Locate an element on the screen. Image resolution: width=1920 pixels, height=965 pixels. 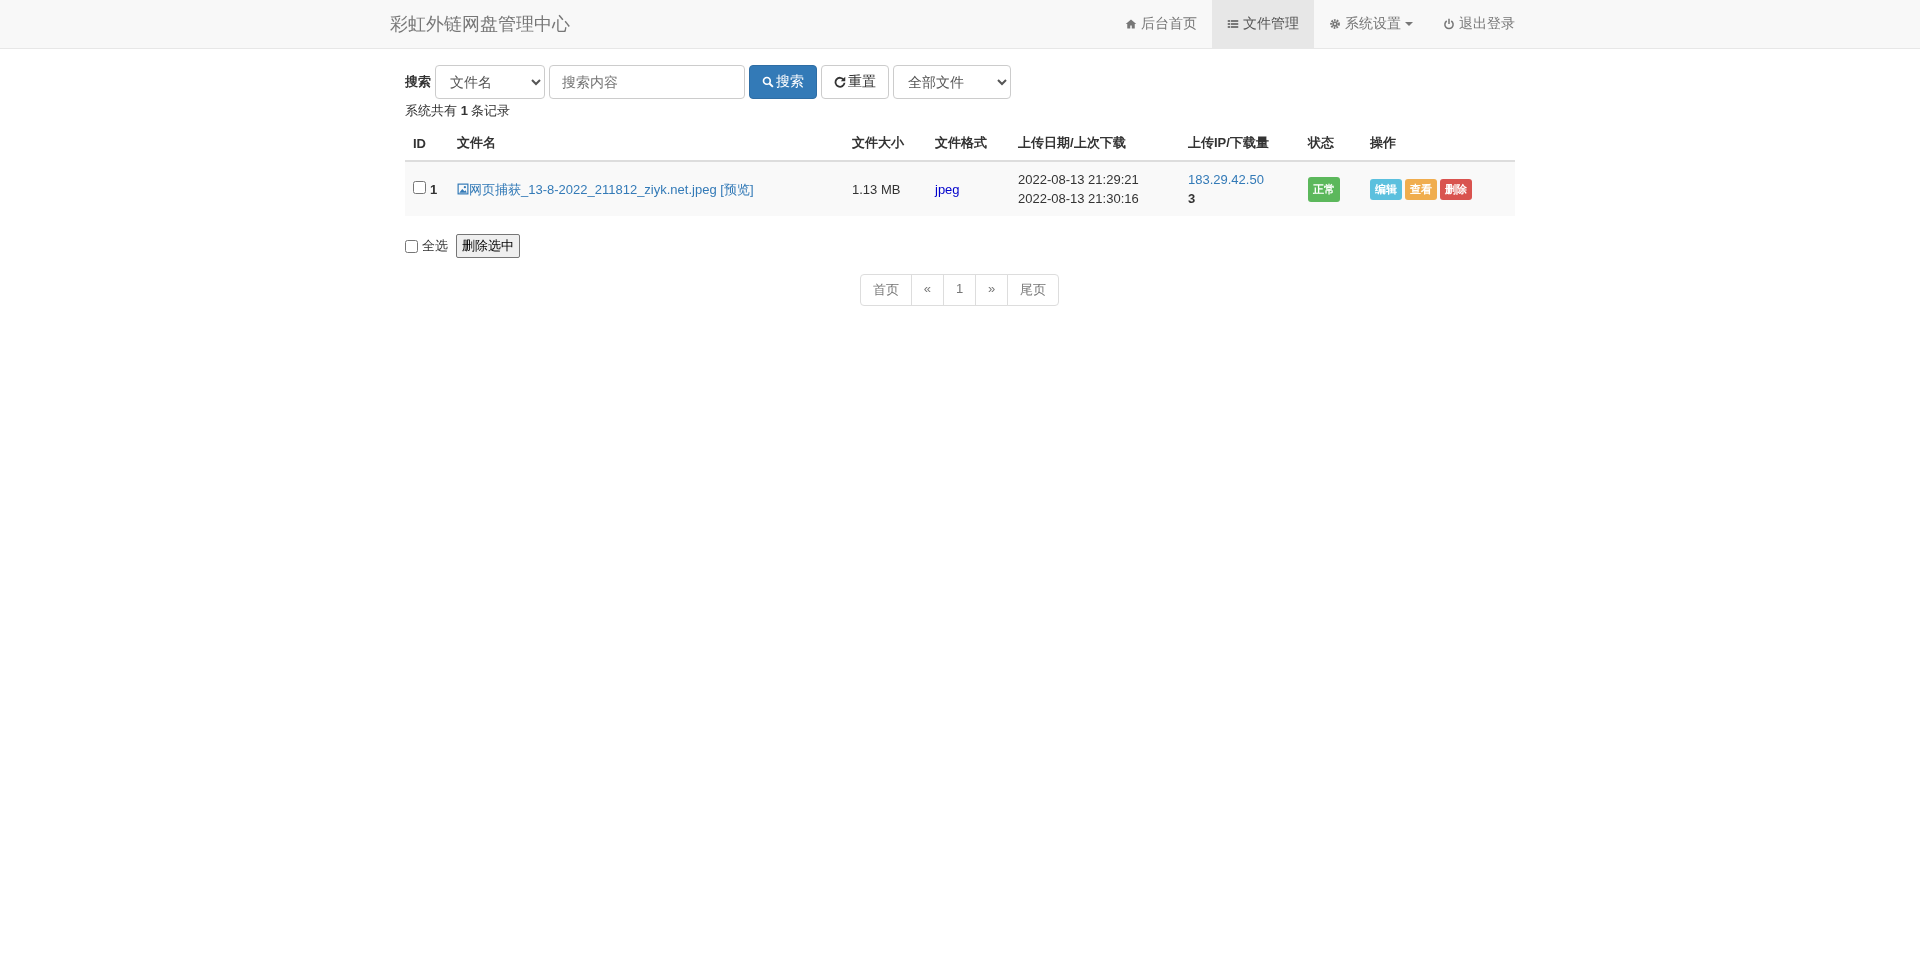
field-select: 文件名 is located at coordinates (490, 82).